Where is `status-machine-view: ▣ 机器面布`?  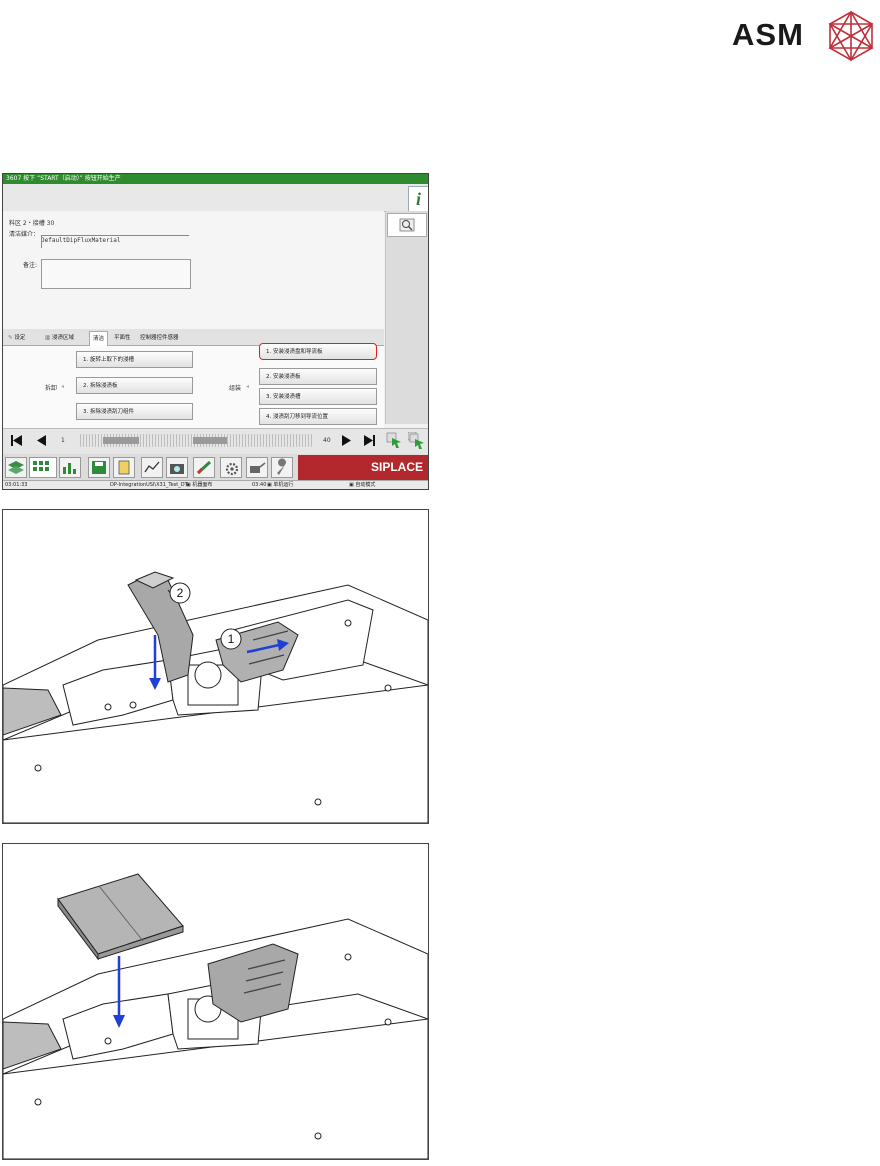 status-machine-view: ▣ 机器面布 is located at coordinates (199, 485).